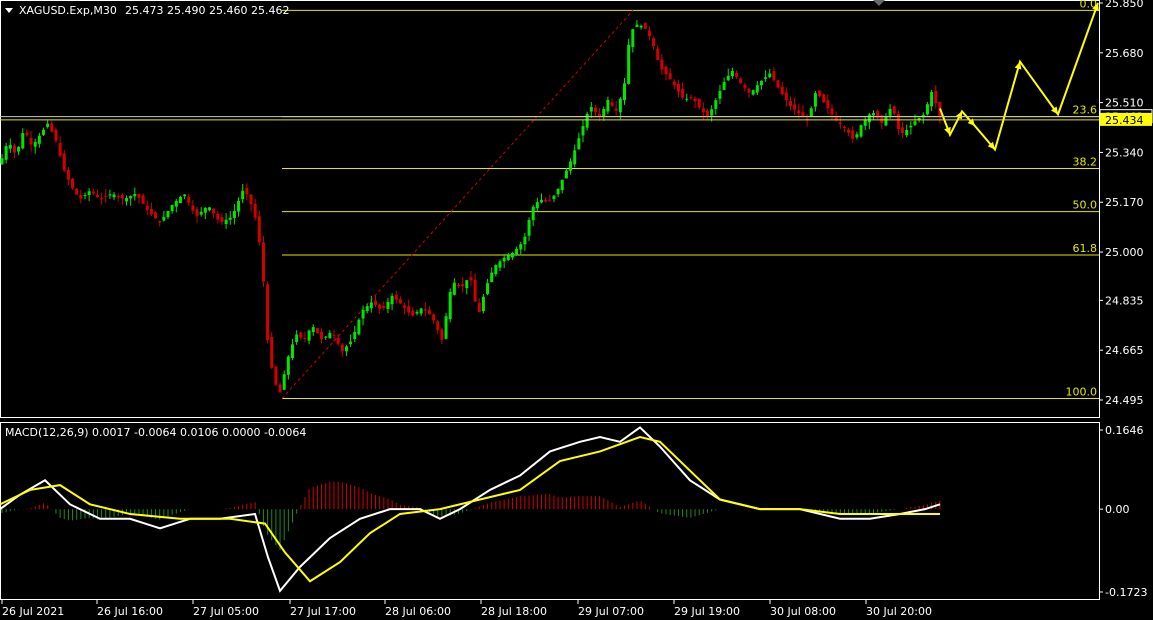 This screenshot has height=620, width=1153. Describe the element at coordinates (1124, 300) in the screenshot. I see `price-tick-label: 24.835` at that location.